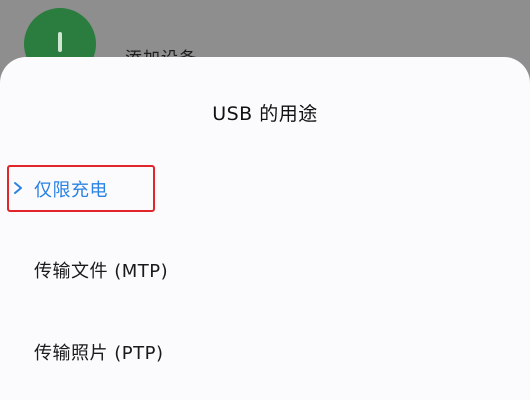 Image resolution: width=530 pixels, height=400 pixels. What do you see at coordinates (81, 188) in the screenshot?
I see `highlight-annotation` at bounding box center [81, 188].